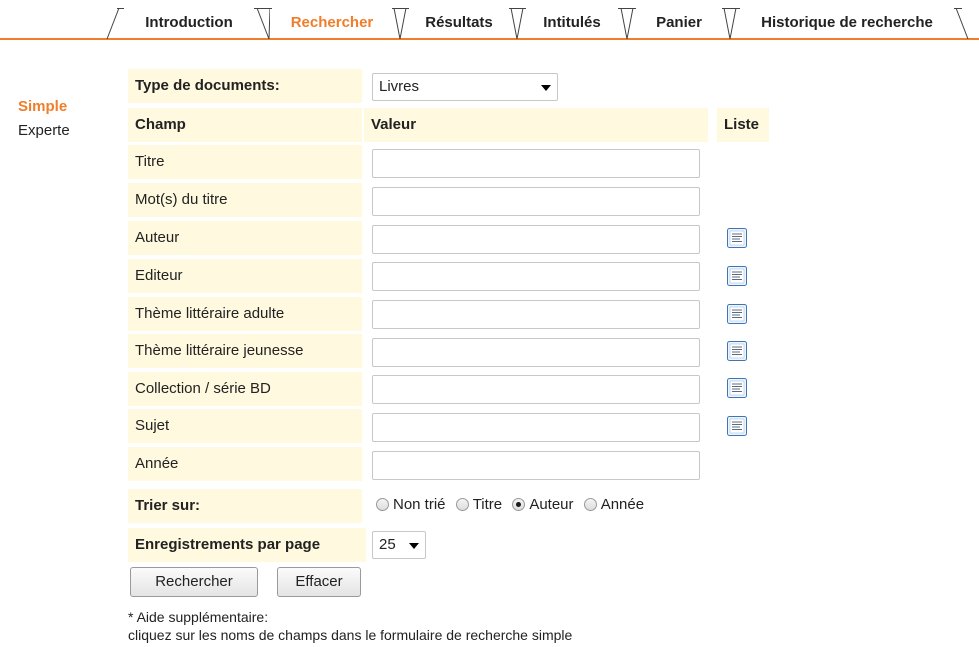  What do you see at coordinates (245, 314) in the screenshot?
I see `field-label-theme-adulte: Thème littéraire adulte` at bounding box center [245, 314].